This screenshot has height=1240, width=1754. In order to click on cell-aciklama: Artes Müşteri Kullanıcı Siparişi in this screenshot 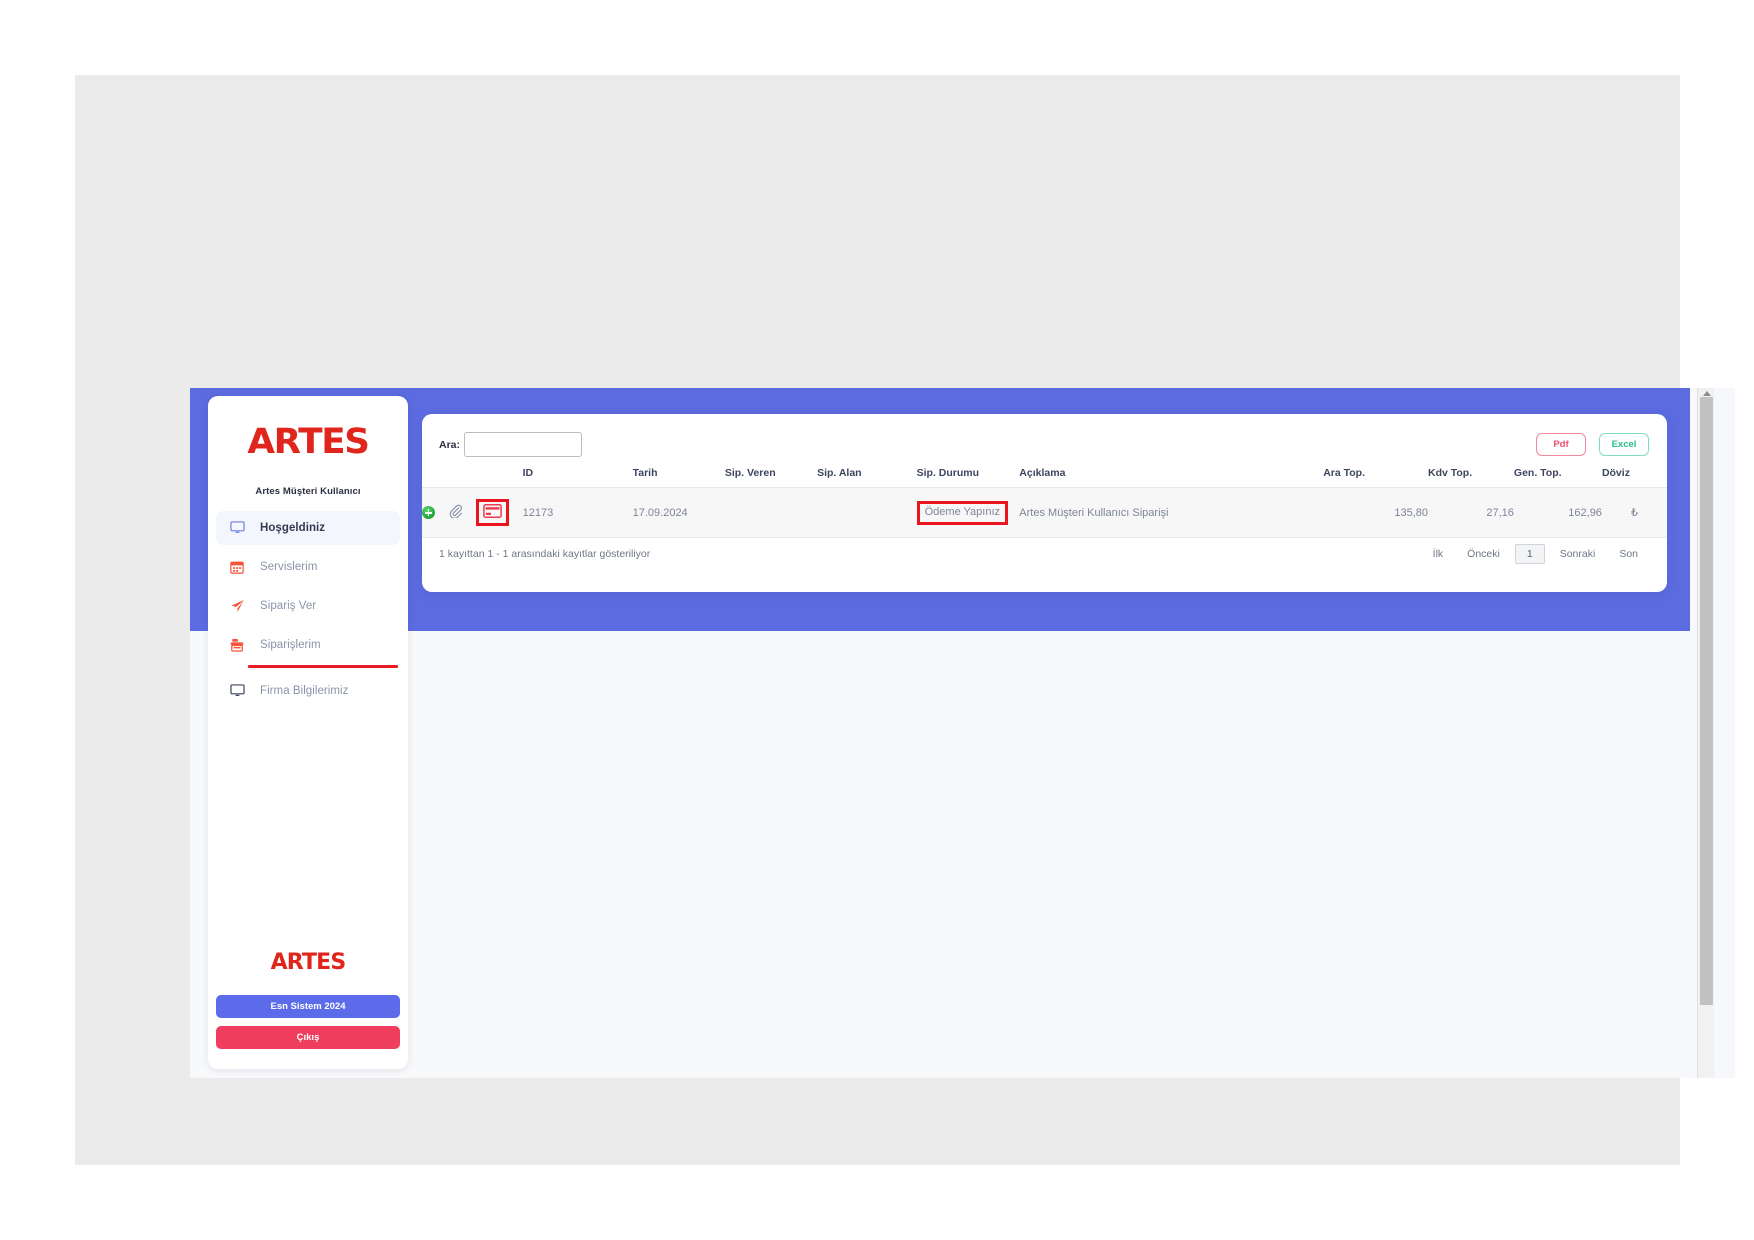, I will do `click(1171, 512)`.